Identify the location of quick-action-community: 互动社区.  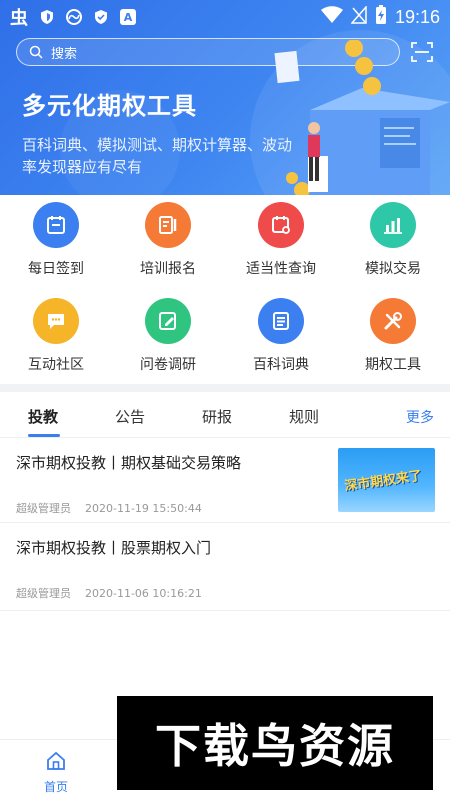
(56, 340).